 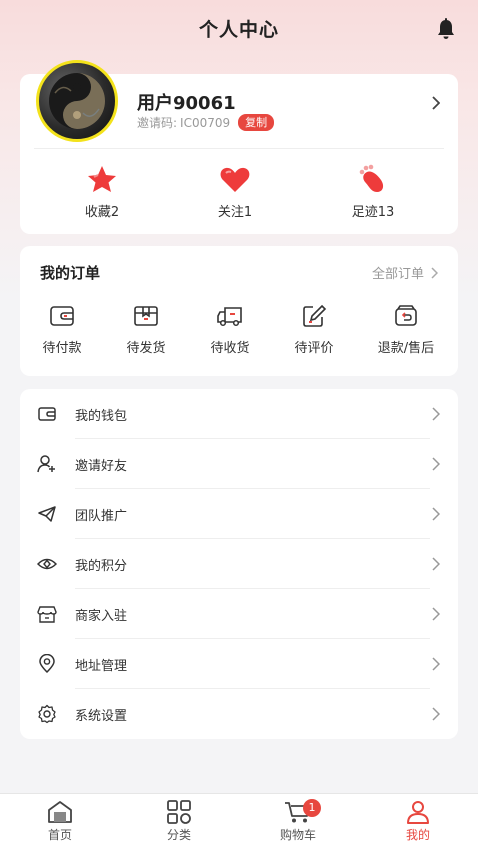 I want to click on home-icon, so click(x=60, y=812).